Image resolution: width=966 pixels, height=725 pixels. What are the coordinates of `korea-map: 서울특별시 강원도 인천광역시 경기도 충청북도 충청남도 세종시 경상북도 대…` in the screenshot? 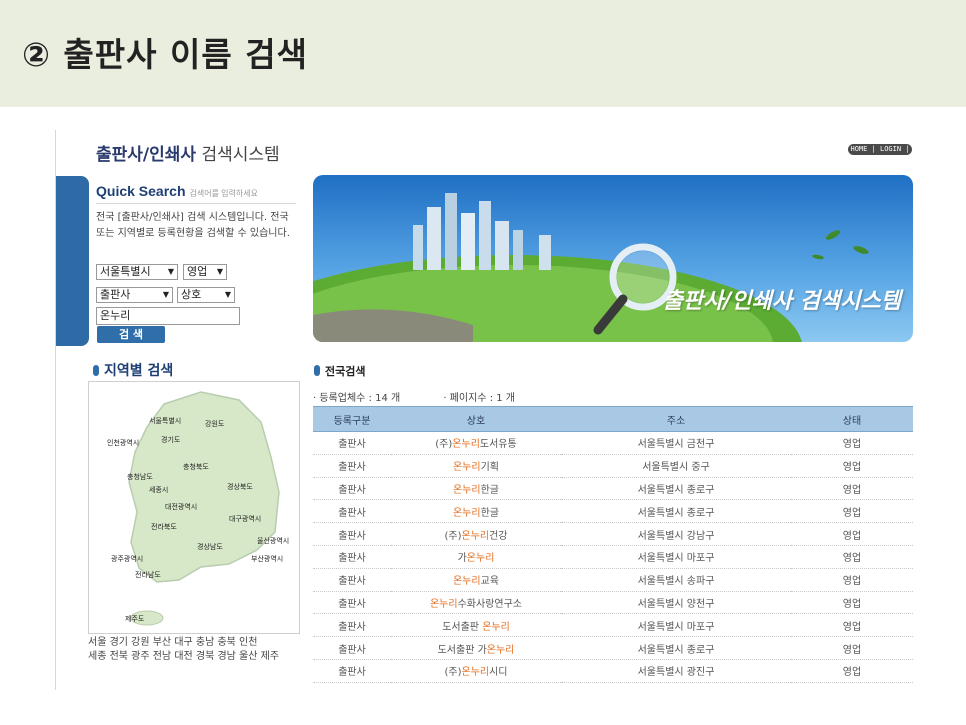 It's located at (194, 507).